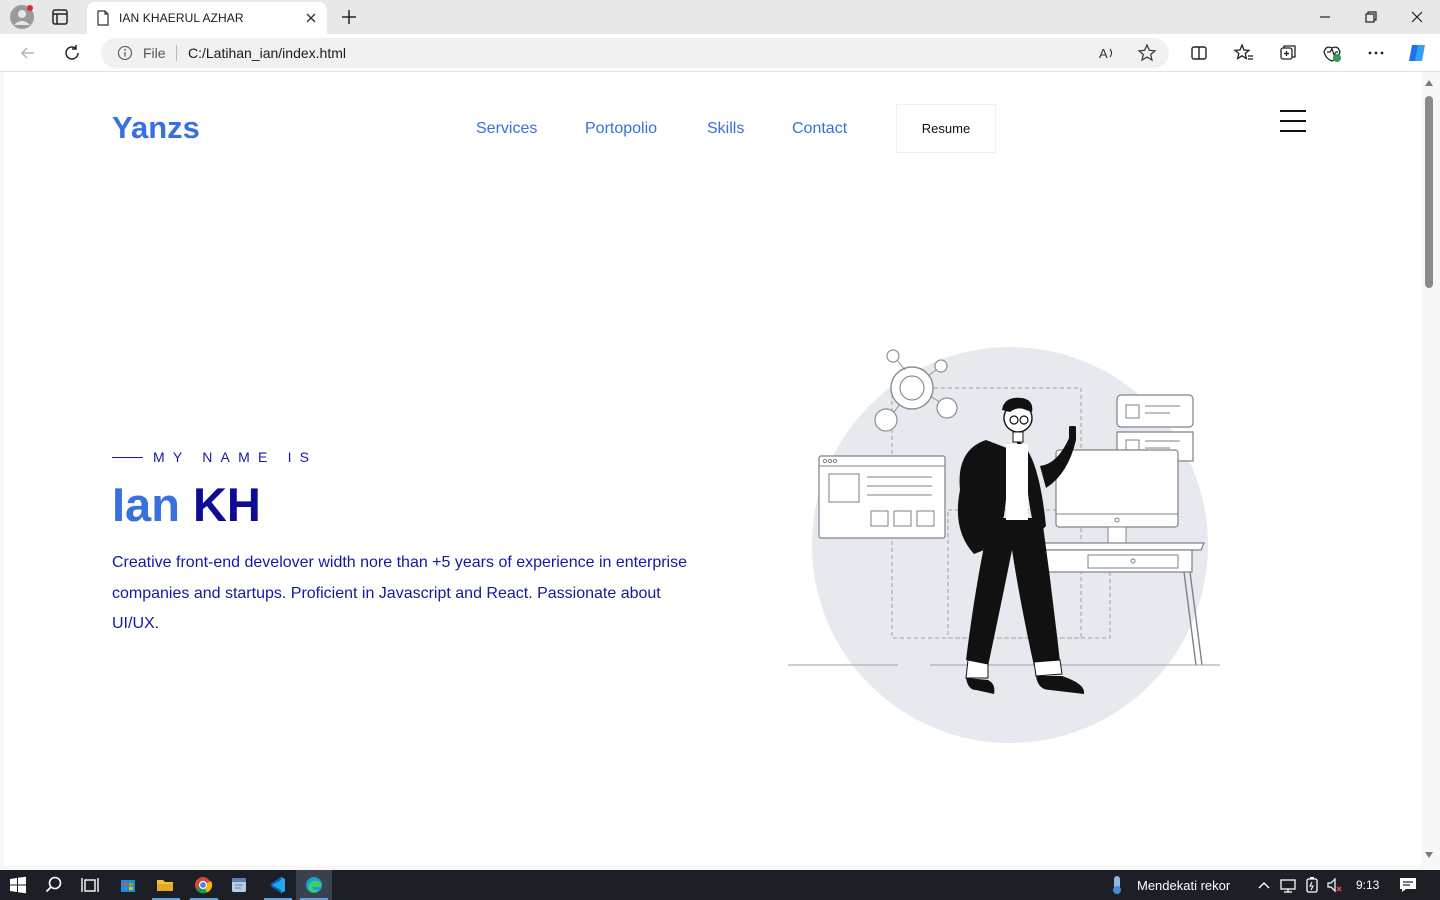 This screenshot has width=1440, height=900. I want to click on hero-developer-illustration, so click(1004, 545).